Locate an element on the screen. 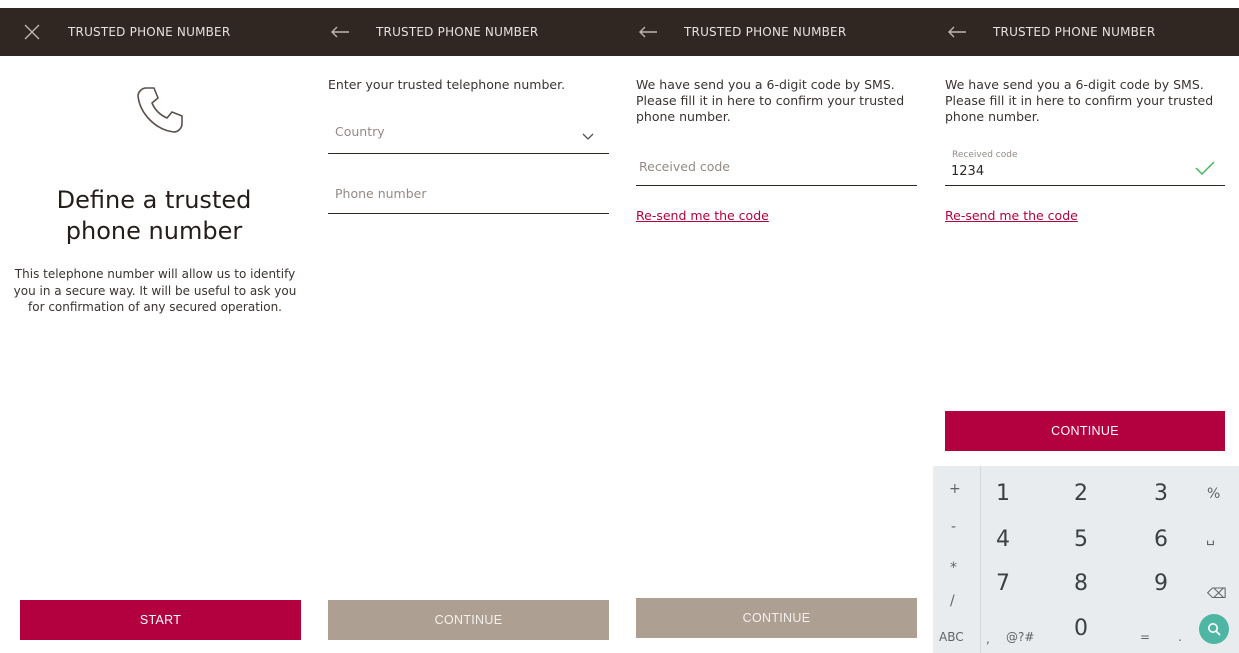  search-icon is located at coordinates (1214, 629).